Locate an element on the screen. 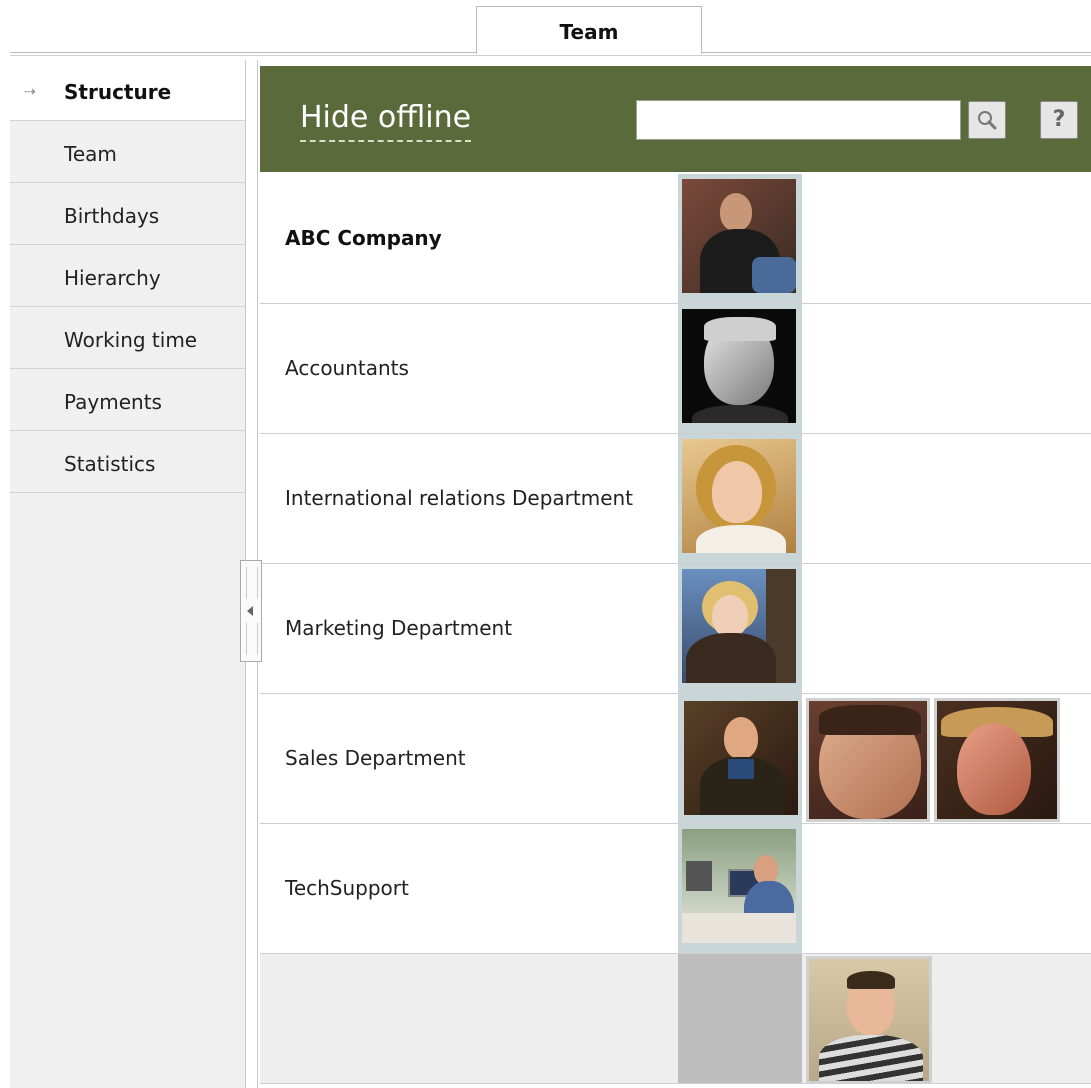 The image size is (1091, 1088). department-name: Marketing Department is located at coordinates (399, 628).